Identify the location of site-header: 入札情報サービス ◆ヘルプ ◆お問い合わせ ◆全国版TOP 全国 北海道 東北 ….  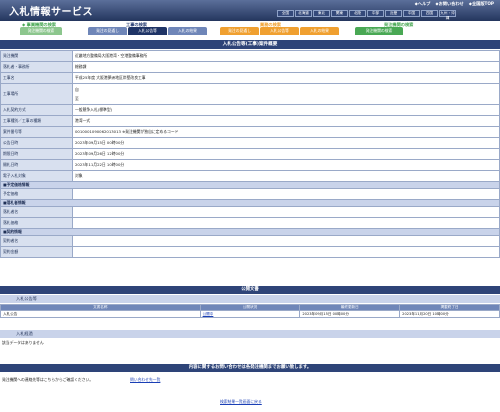
(250, 10).